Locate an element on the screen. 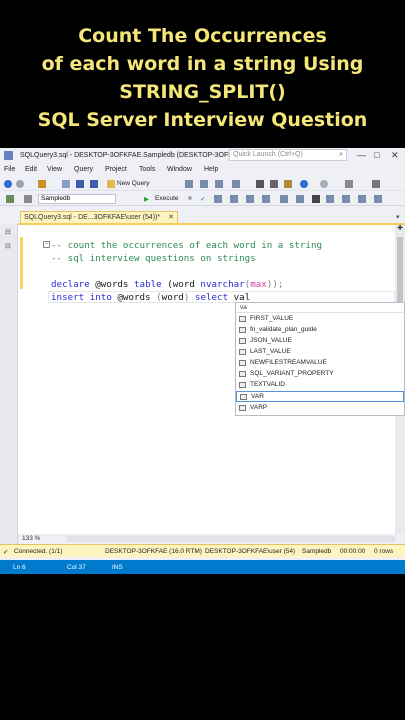 The width and height of the screenshot is (405, 720). solution-icon is located at coordinates (349, 184).